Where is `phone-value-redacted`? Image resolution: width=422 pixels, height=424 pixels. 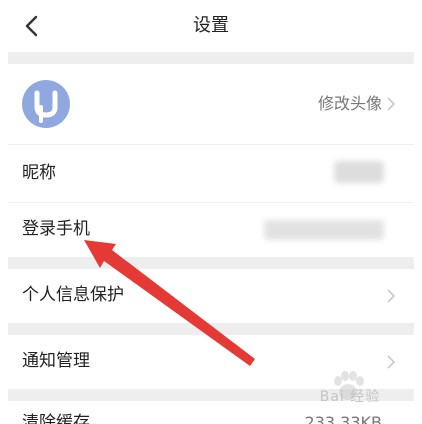 phone-value-redacted is located at coordinates (324, 230).